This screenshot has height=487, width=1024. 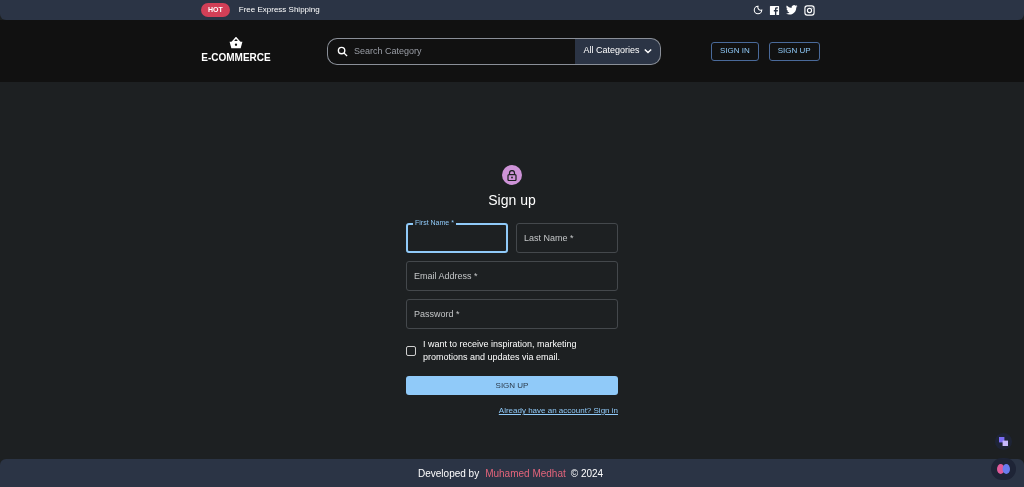 What do you see at coordinates (525, 473) in the screenshot?
I see `author-name: Muhamed Medhat` at bounding box center [525, 473].